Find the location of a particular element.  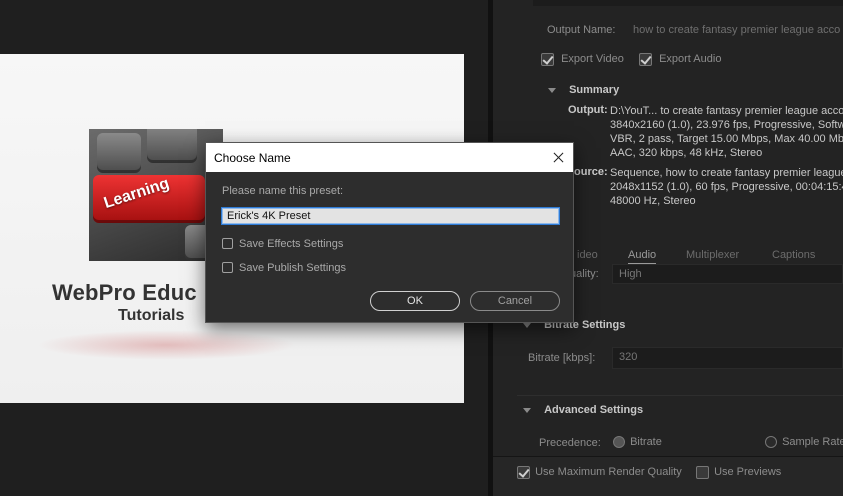

keyboard-learning-image: Learning is located at coordinates (156, 195).